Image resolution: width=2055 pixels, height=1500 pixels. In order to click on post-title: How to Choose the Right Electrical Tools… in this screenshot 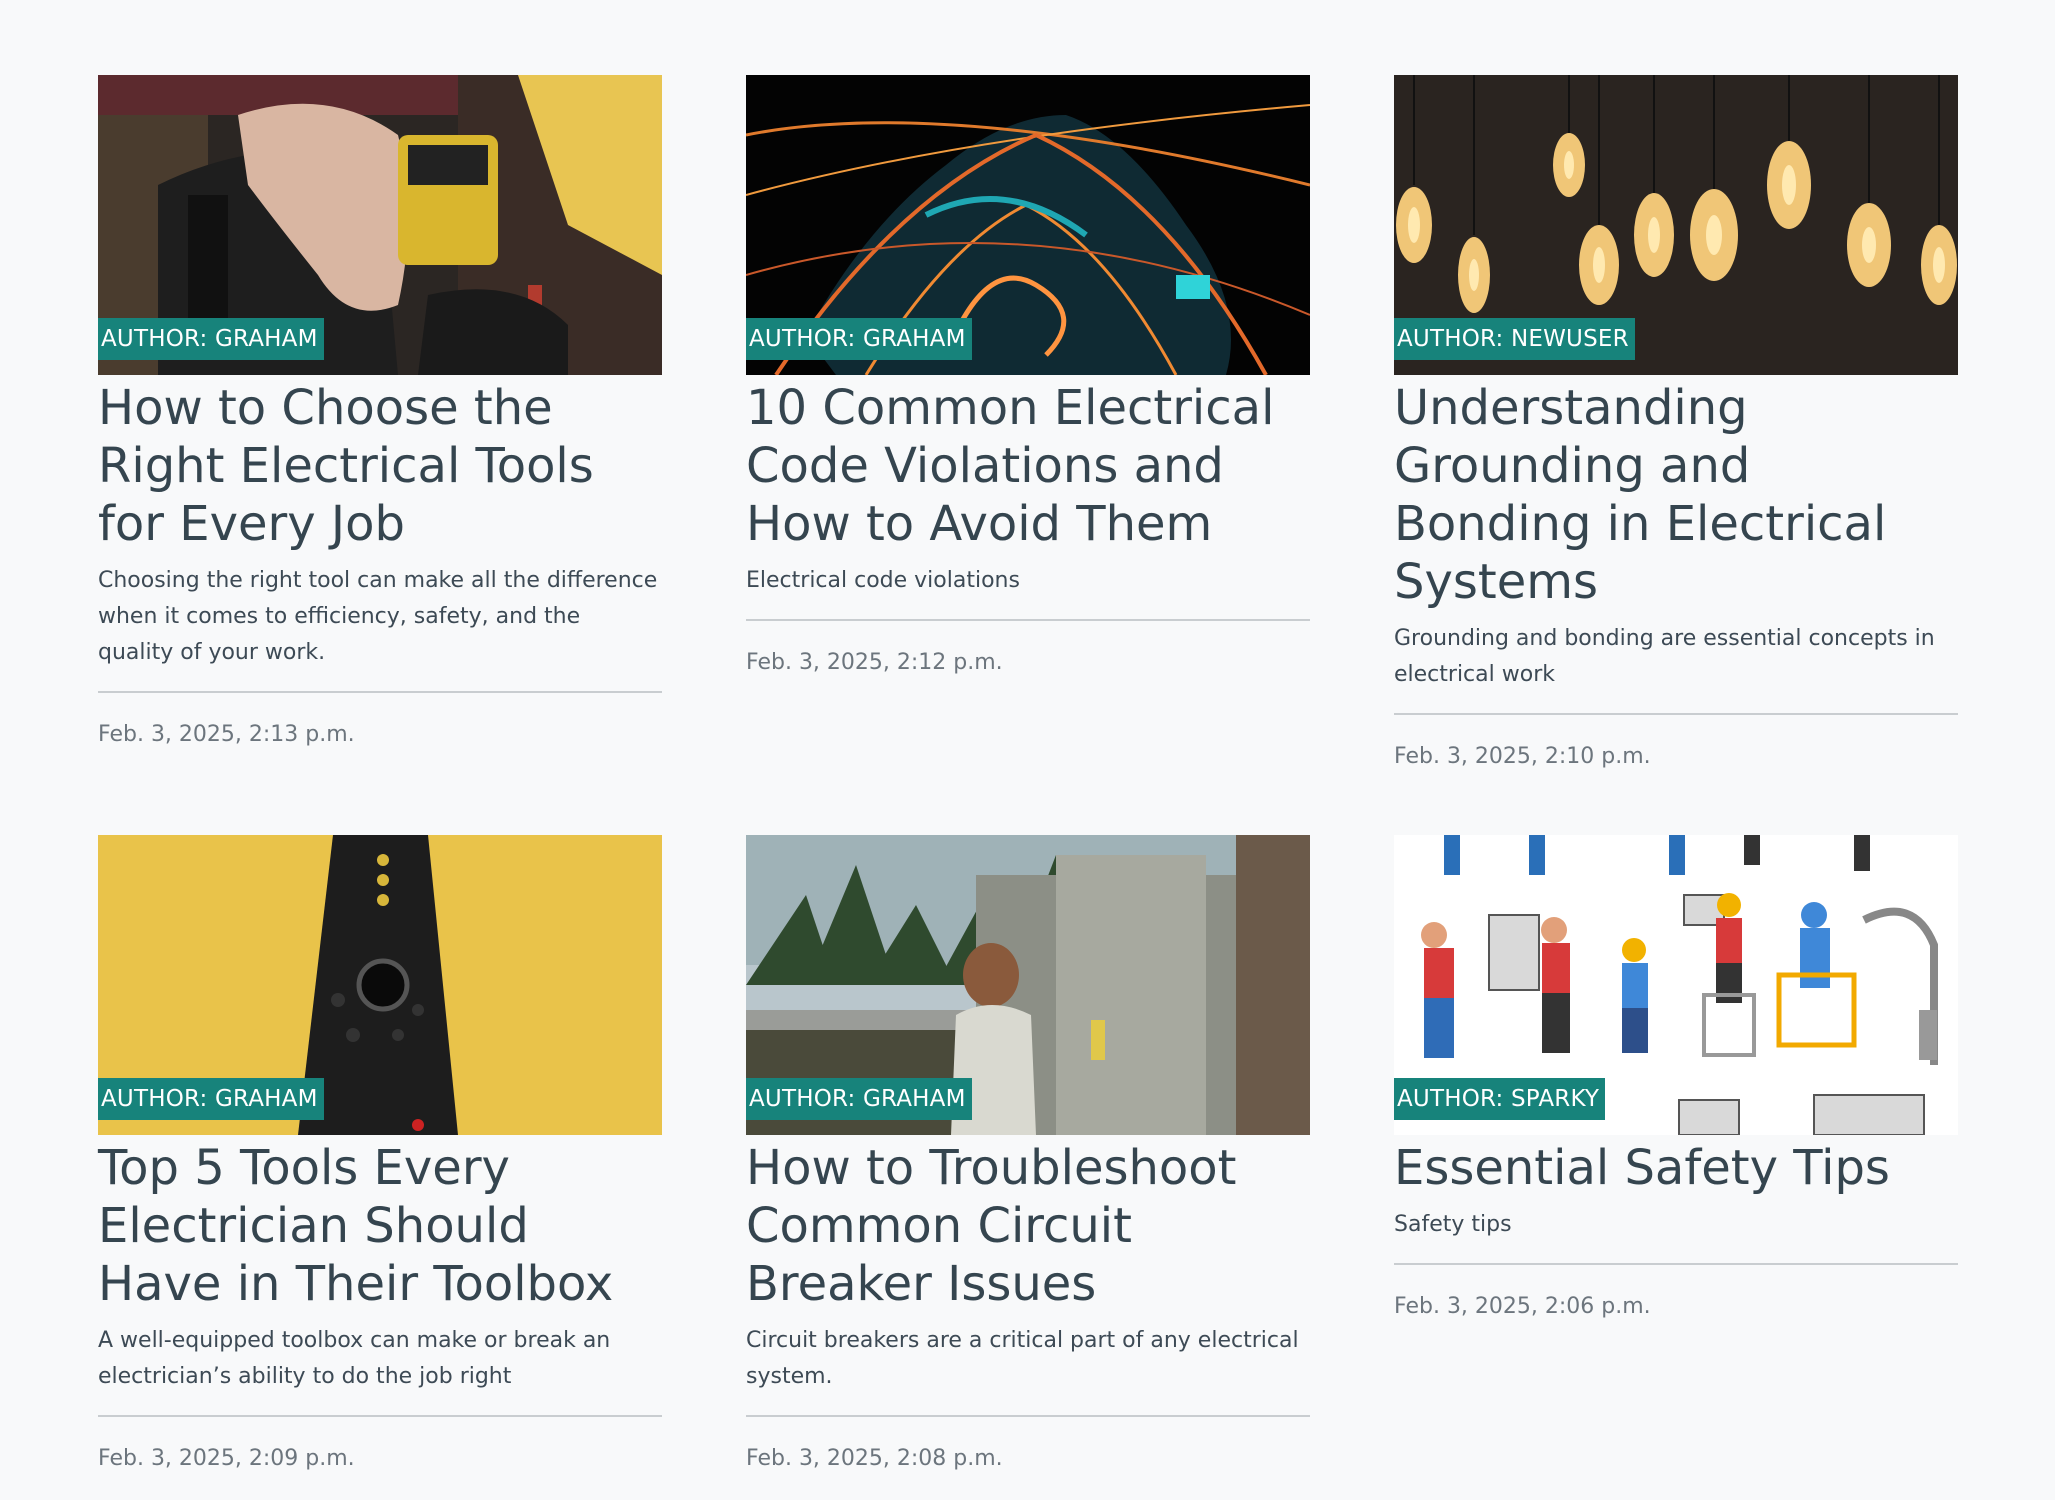, I will do `click(380, 466)`.